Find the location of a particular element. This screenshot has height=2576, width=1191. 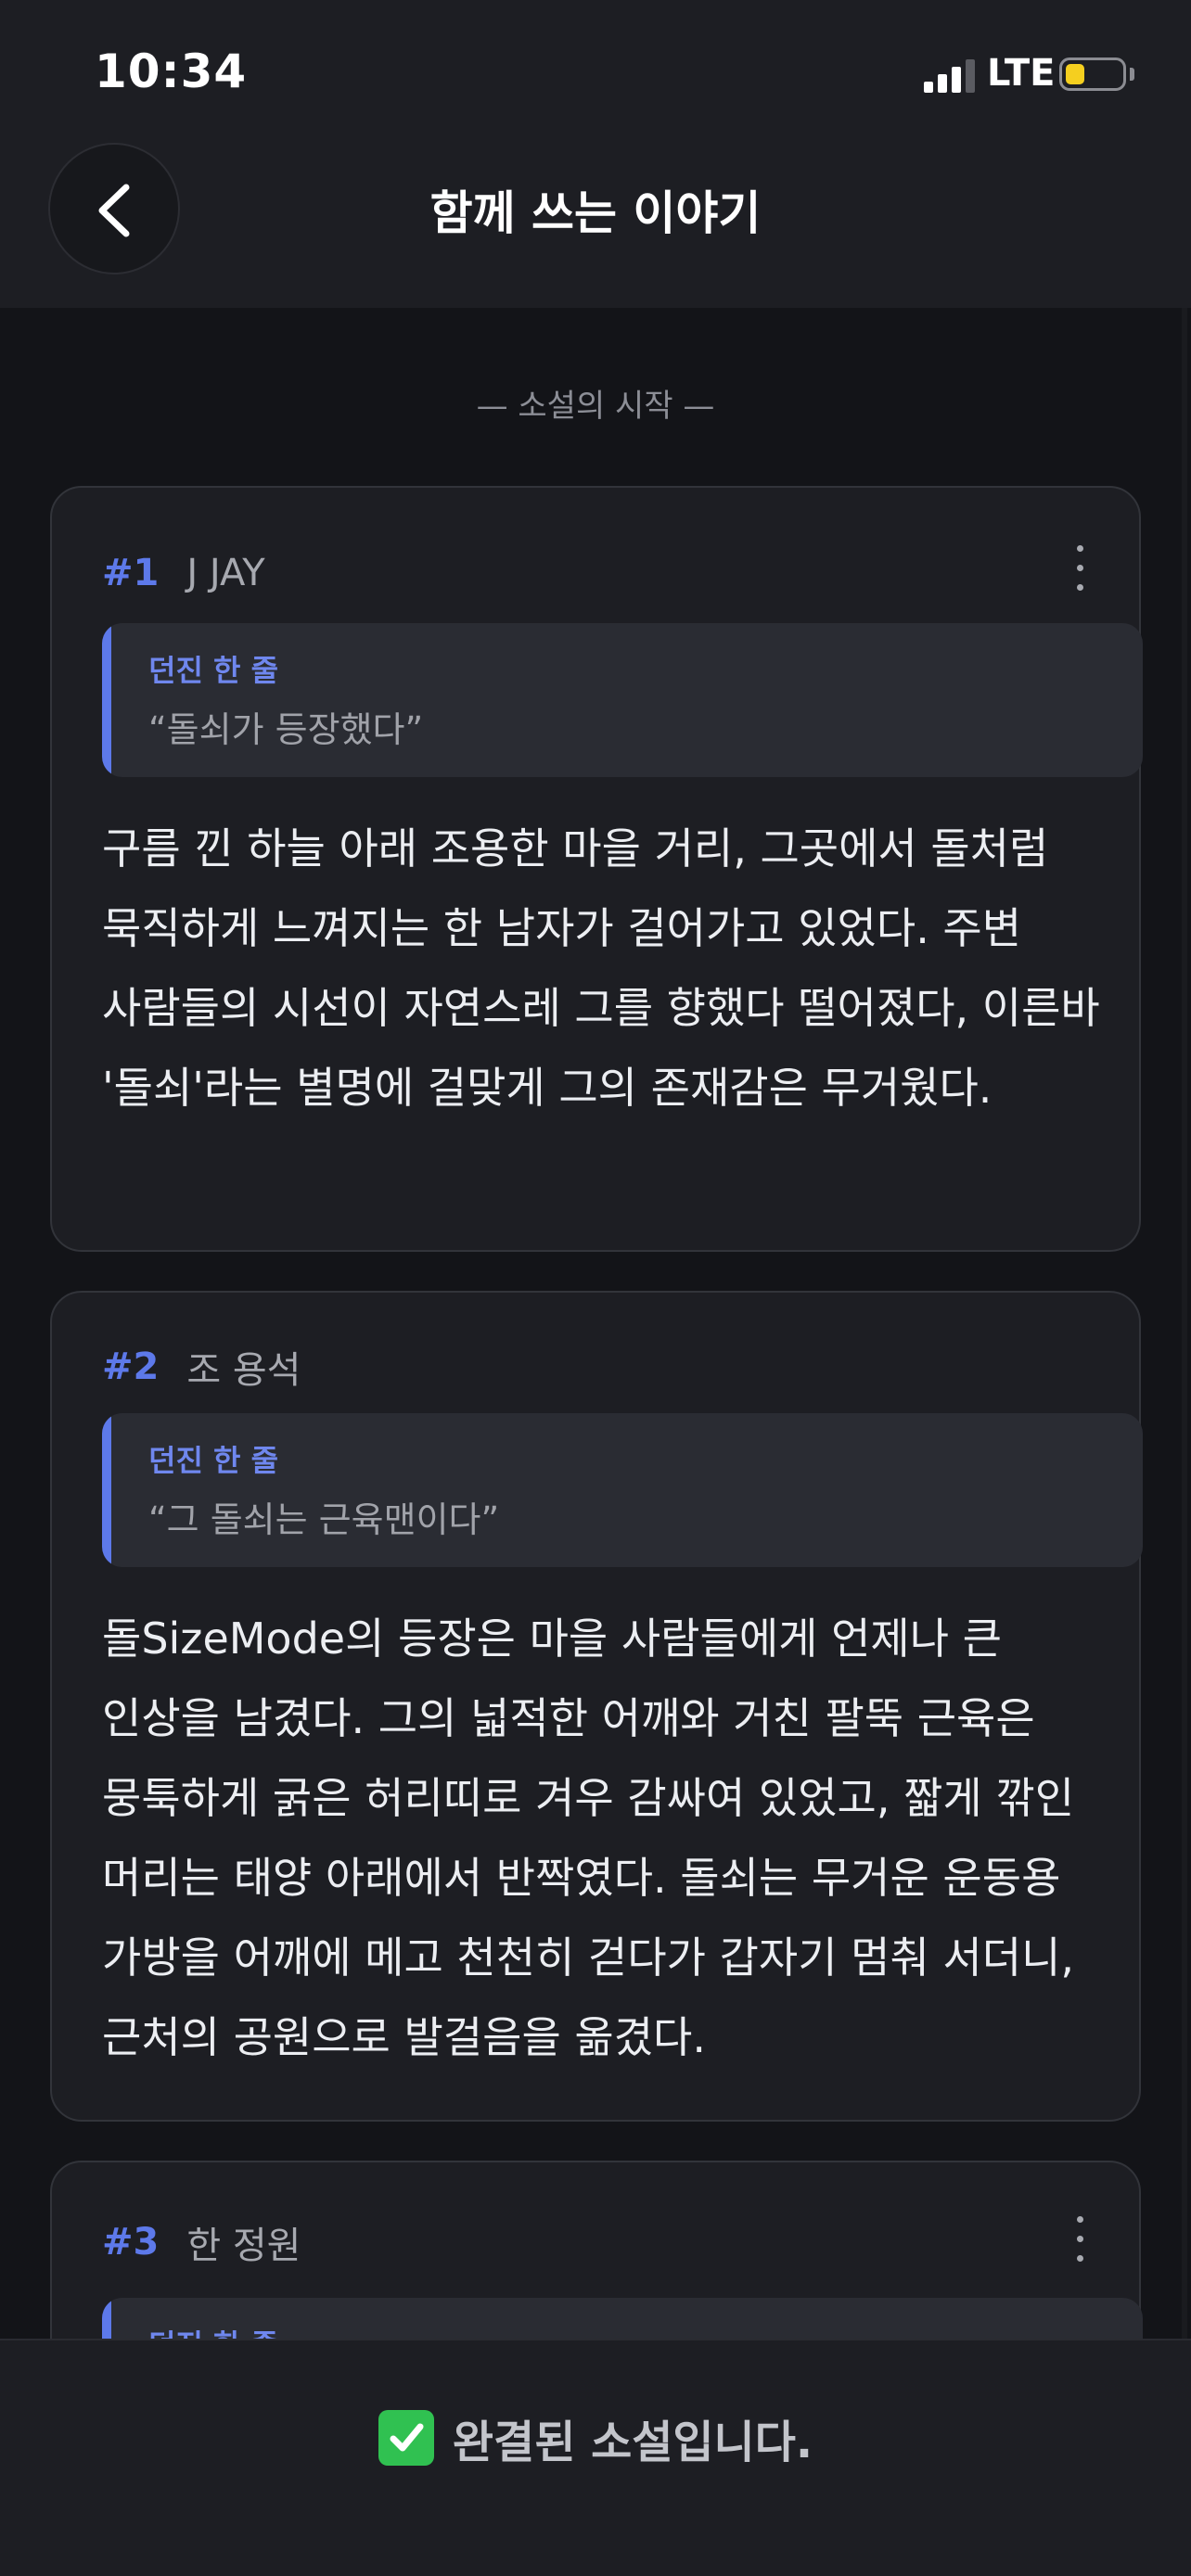

card-header: #1 J JAY is located at coordinates (183, 573).